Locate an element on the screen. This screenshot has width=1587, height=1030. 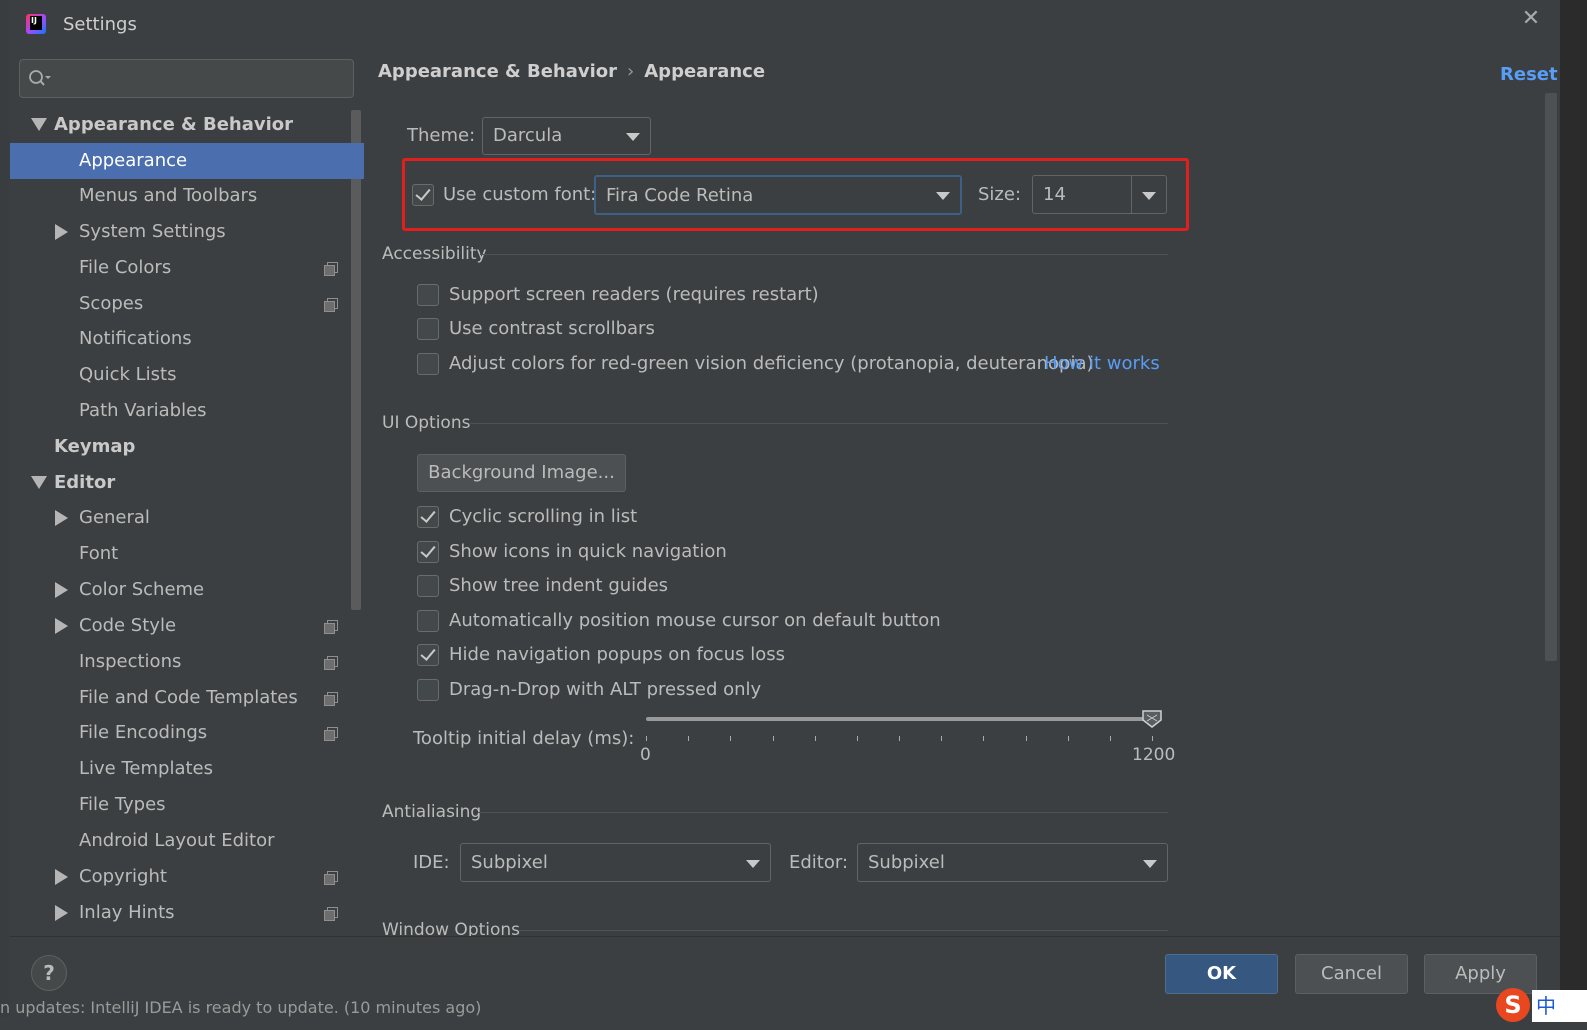
tree-scrollbar is located at coordinates (356, 360).